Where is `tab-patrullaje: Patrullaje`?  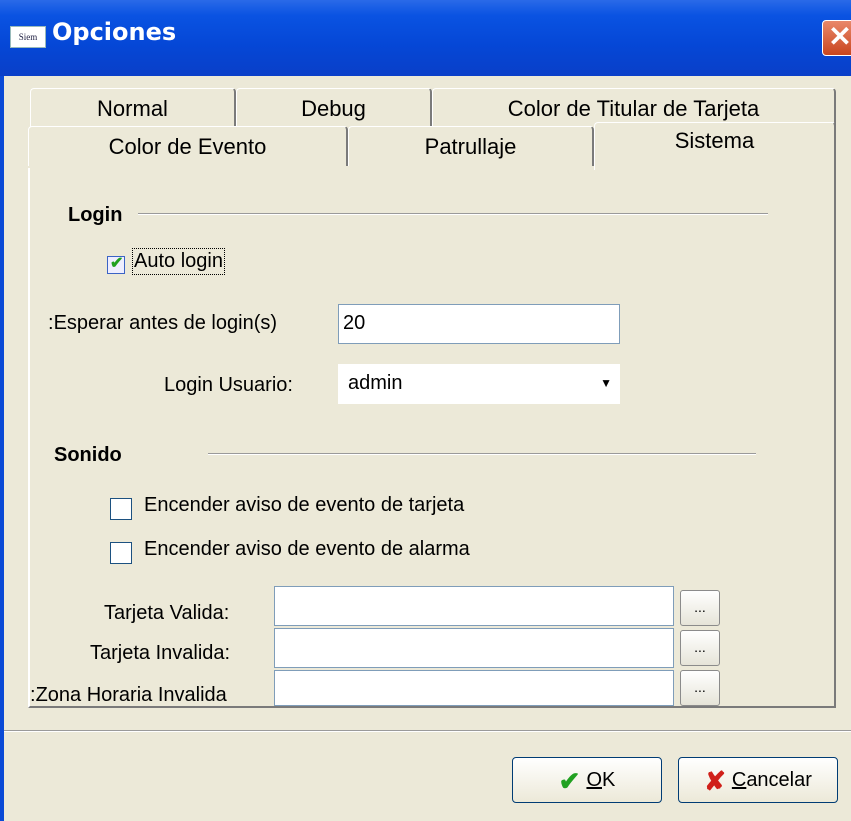 tab-patrullaje: Patrullaje is located at coordinates (471, 146).